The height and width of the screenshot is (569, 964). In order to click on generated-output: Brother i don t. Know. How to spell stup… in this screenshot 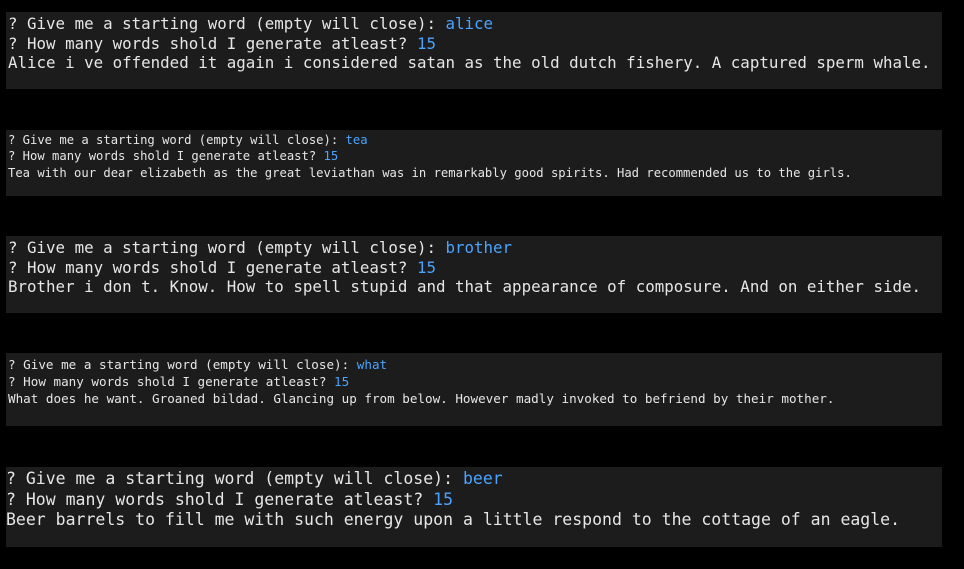, I will do `click(465, 286)`.